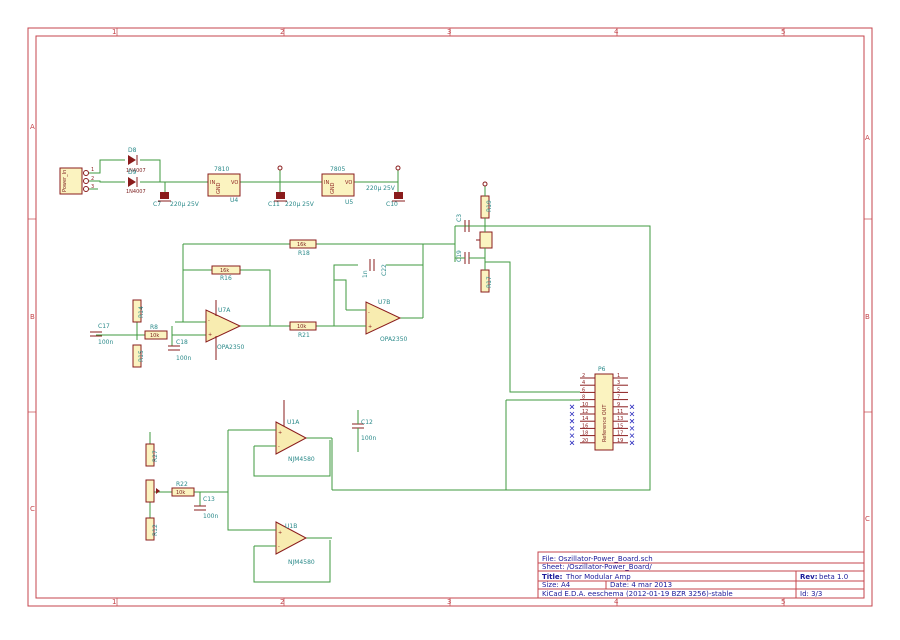 The height and width of the screenshot is (640, 900). I want to click on u1a-ref: U1A, so click(293, 422).